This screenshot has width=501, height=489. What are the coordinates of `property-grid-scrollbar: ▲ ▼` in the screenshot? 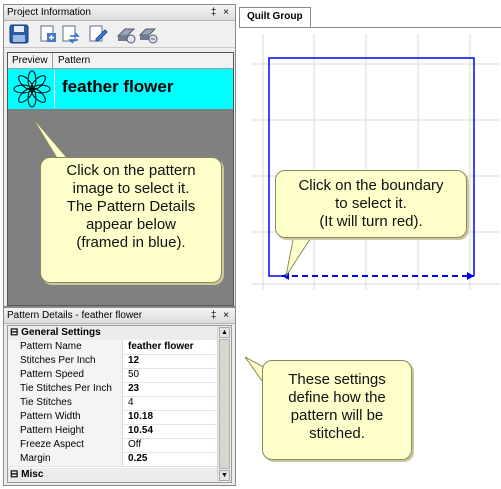 It's located at (224, 404).